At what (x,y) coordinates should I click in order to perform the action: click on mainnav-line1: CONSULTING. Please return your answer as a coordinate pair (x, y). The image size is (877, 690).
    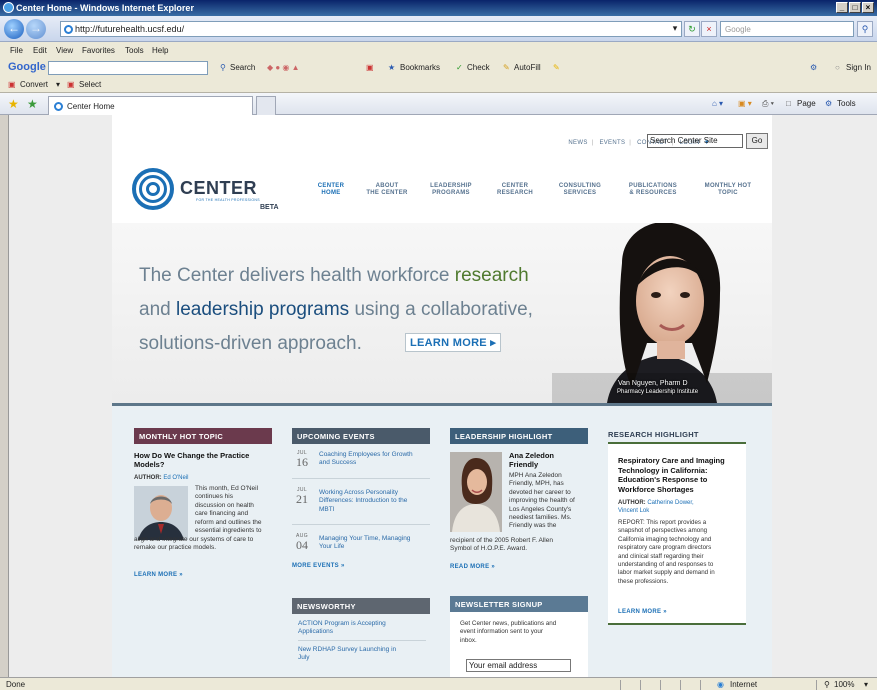
    Looking at the image, I should click on (580, 186).